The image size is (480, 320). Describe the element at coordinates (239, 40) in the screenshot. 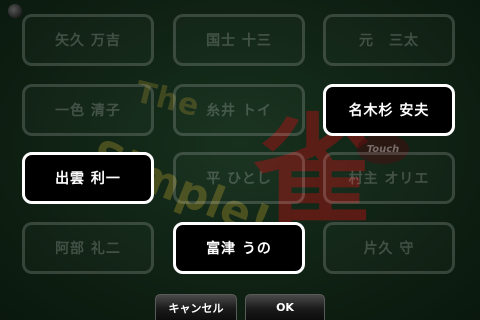

I see `player-button-kokushi: 国士 十三` at that location.